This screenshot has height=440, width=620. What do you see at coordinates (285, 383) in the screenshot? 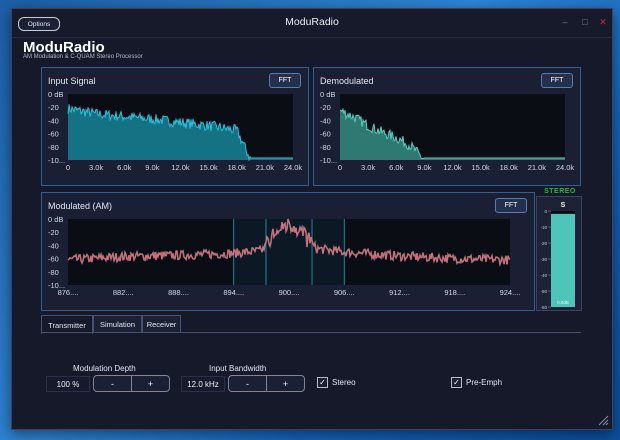
I see `bandwidth-increase-button: +` at bounding box center [285, 383].